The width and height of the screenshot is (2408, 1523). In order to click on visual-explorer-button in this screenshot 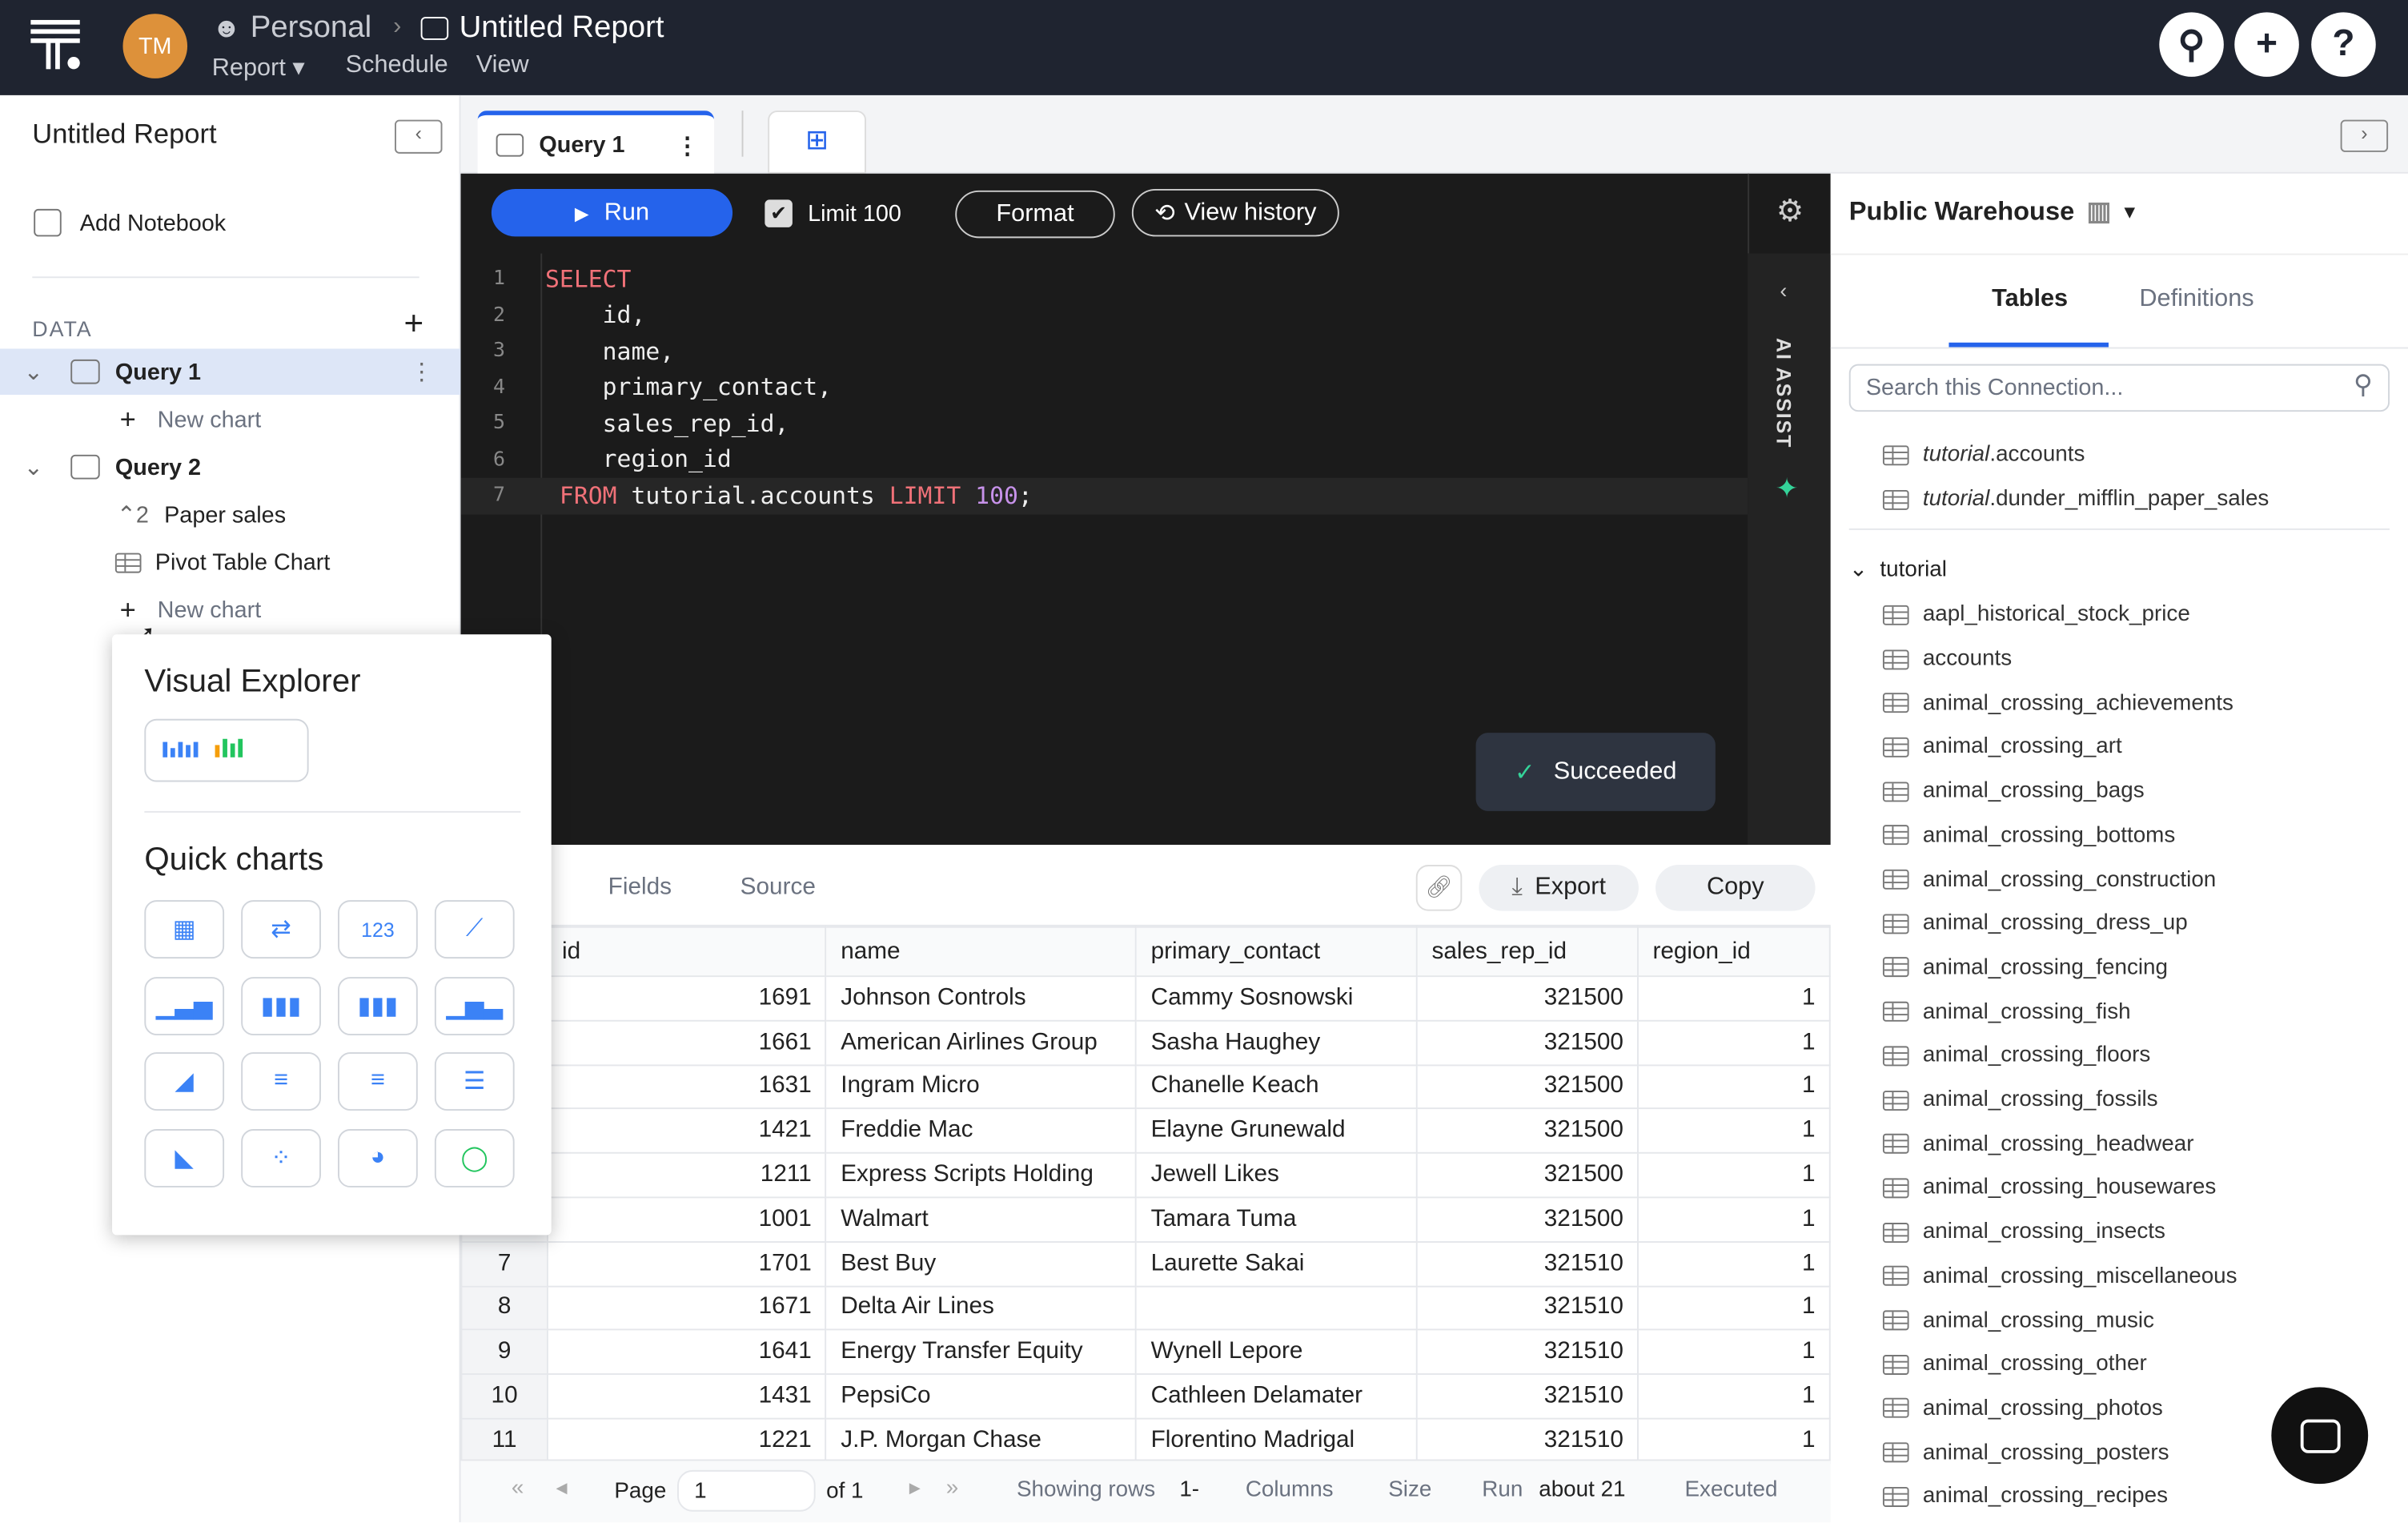, I will do `click(226, 750)`.